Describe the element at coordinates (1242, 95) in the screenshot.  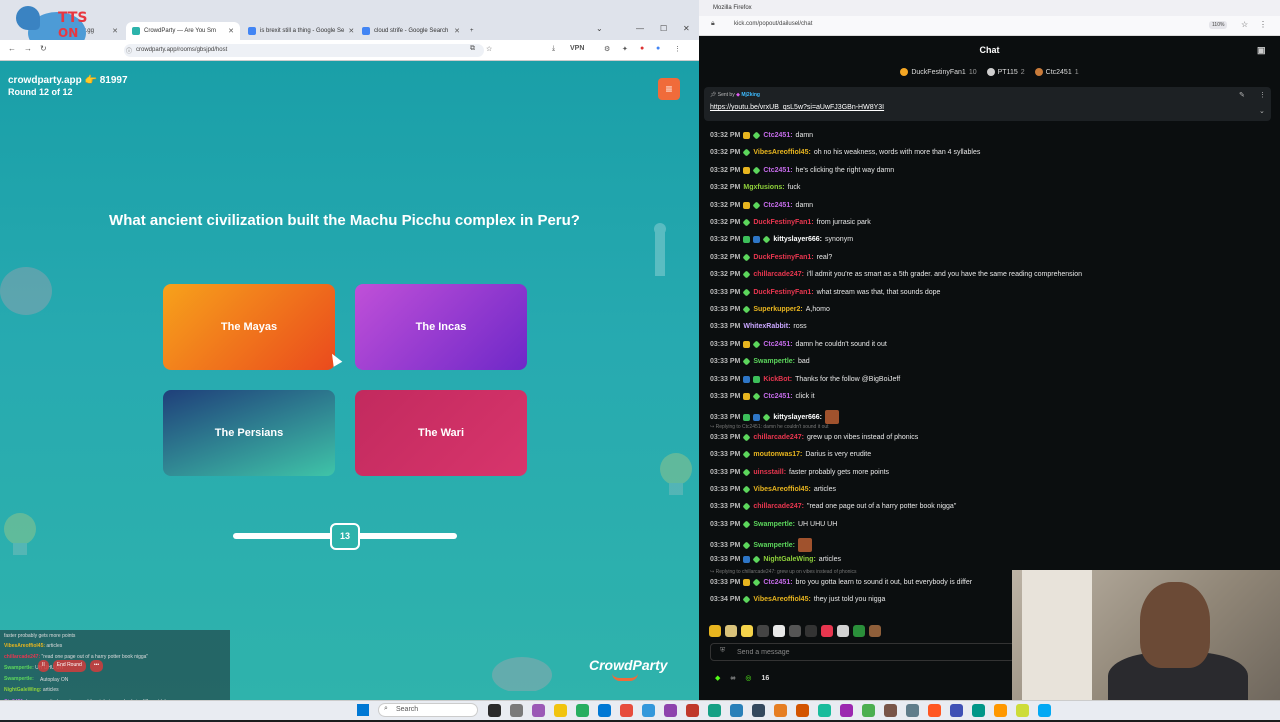
I see `unpin-icon: ✎` at that location.